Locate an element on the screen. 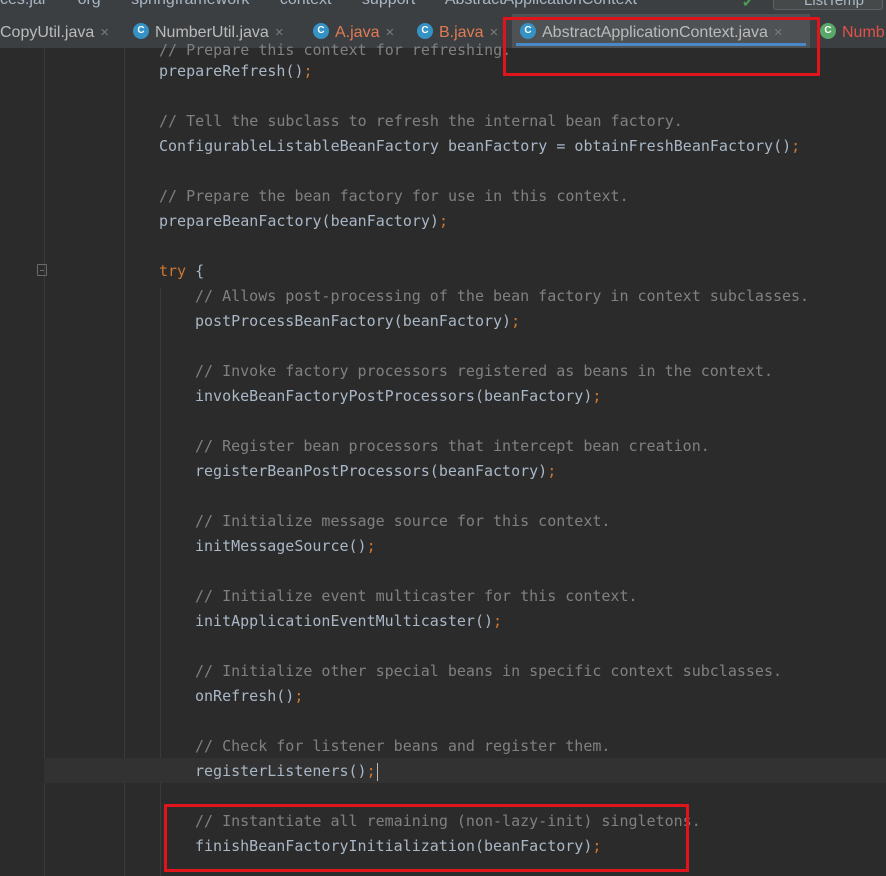 The width and height of the screenshot is (886, 876). code-text: postProcessBeanFactory(beanFactory) is located at coordinates (353, 321).